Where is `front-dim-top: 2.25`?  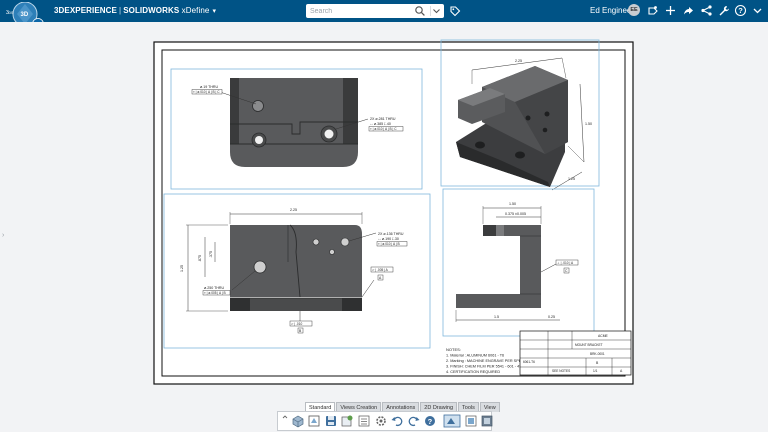 front-dim-top: 2.25 is located at coordinates (293, 210).